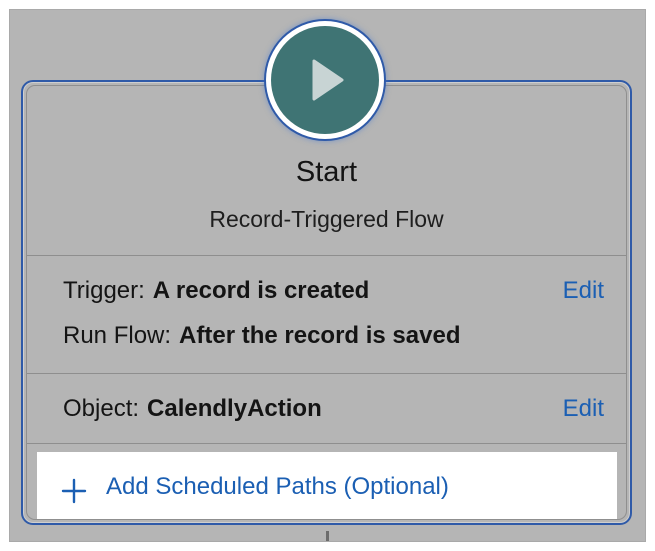 This screenshot has width=655, height=551. What do you see at coordinates (326, 172) in the screenshot?
I see `start-node-title: Start` at bounding box center [326, 172].